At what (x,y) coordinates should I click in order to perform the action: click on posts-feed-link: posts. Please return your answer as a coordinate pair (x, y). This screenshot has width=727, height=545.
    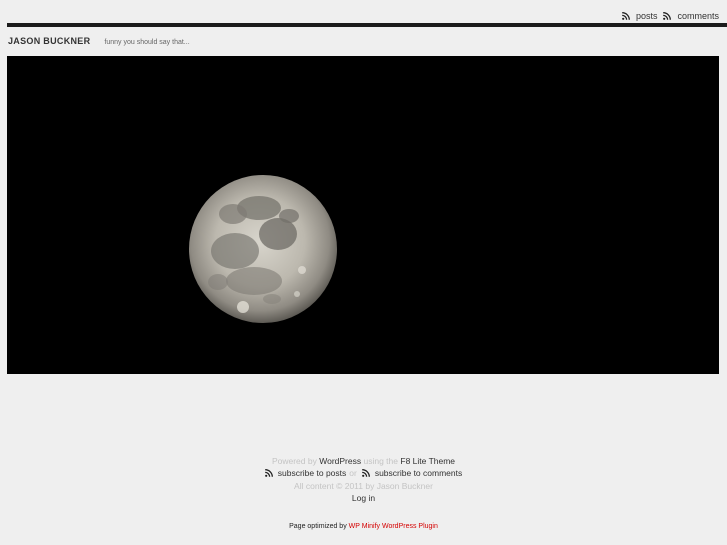
    Looking at the image, I should click on (640, 16).